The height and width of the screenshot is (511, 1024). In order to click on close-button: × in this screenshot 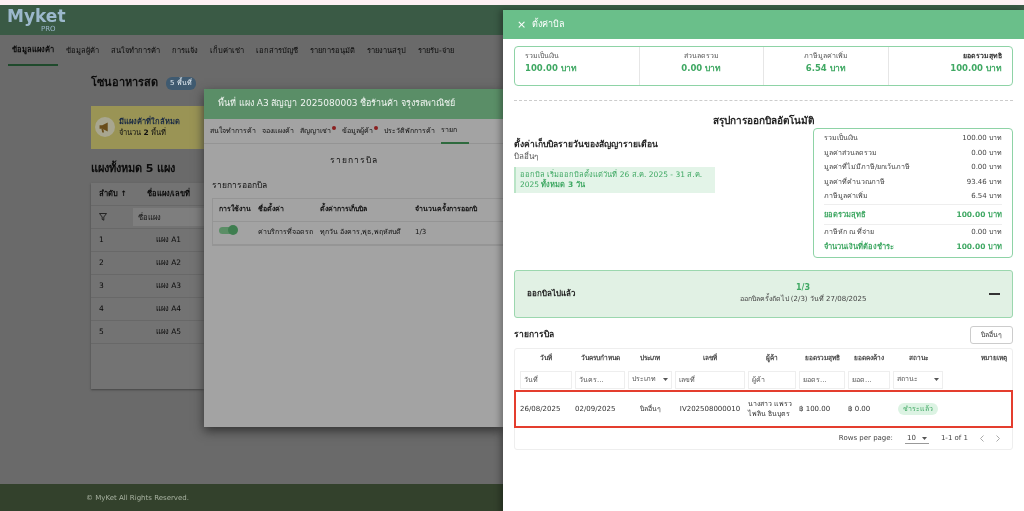, I will do `click(522, 24)`.